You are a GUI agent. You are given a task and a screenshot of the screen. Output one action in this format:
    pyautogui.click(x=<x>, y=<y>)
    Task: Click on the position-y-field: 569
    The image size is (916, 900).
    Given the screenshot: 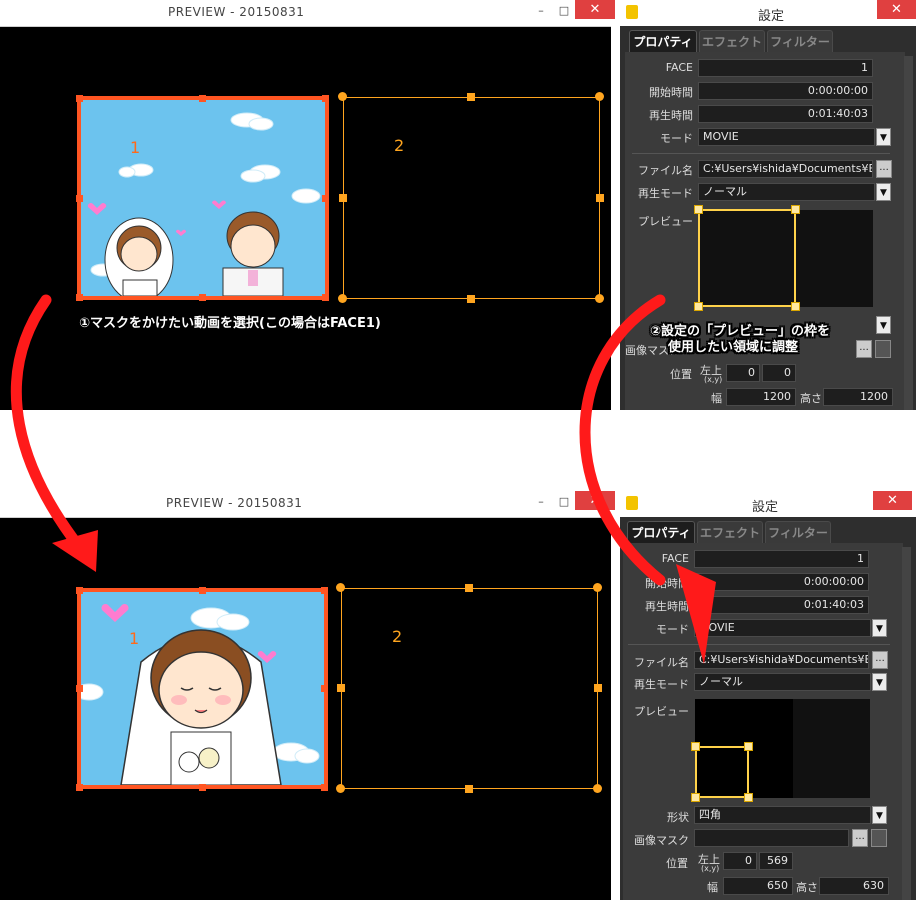 What is the action you would take?
    pyautogui.click(x=776, y=861)
    